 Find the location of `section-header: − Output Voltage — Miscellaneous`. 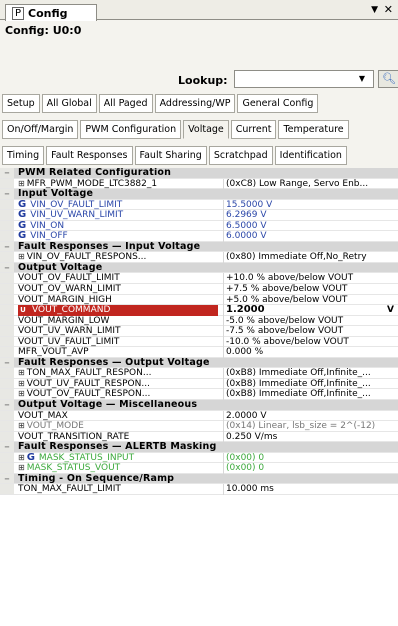

section-header: − Output Voltage — Miscellaneous is located at coordinates (199, 405).